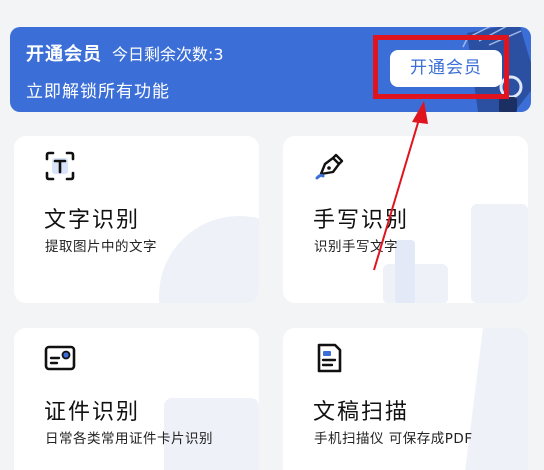 The image size is (544, 470). I want to click on feature-description: 识别手写文字, so click(356, 247).